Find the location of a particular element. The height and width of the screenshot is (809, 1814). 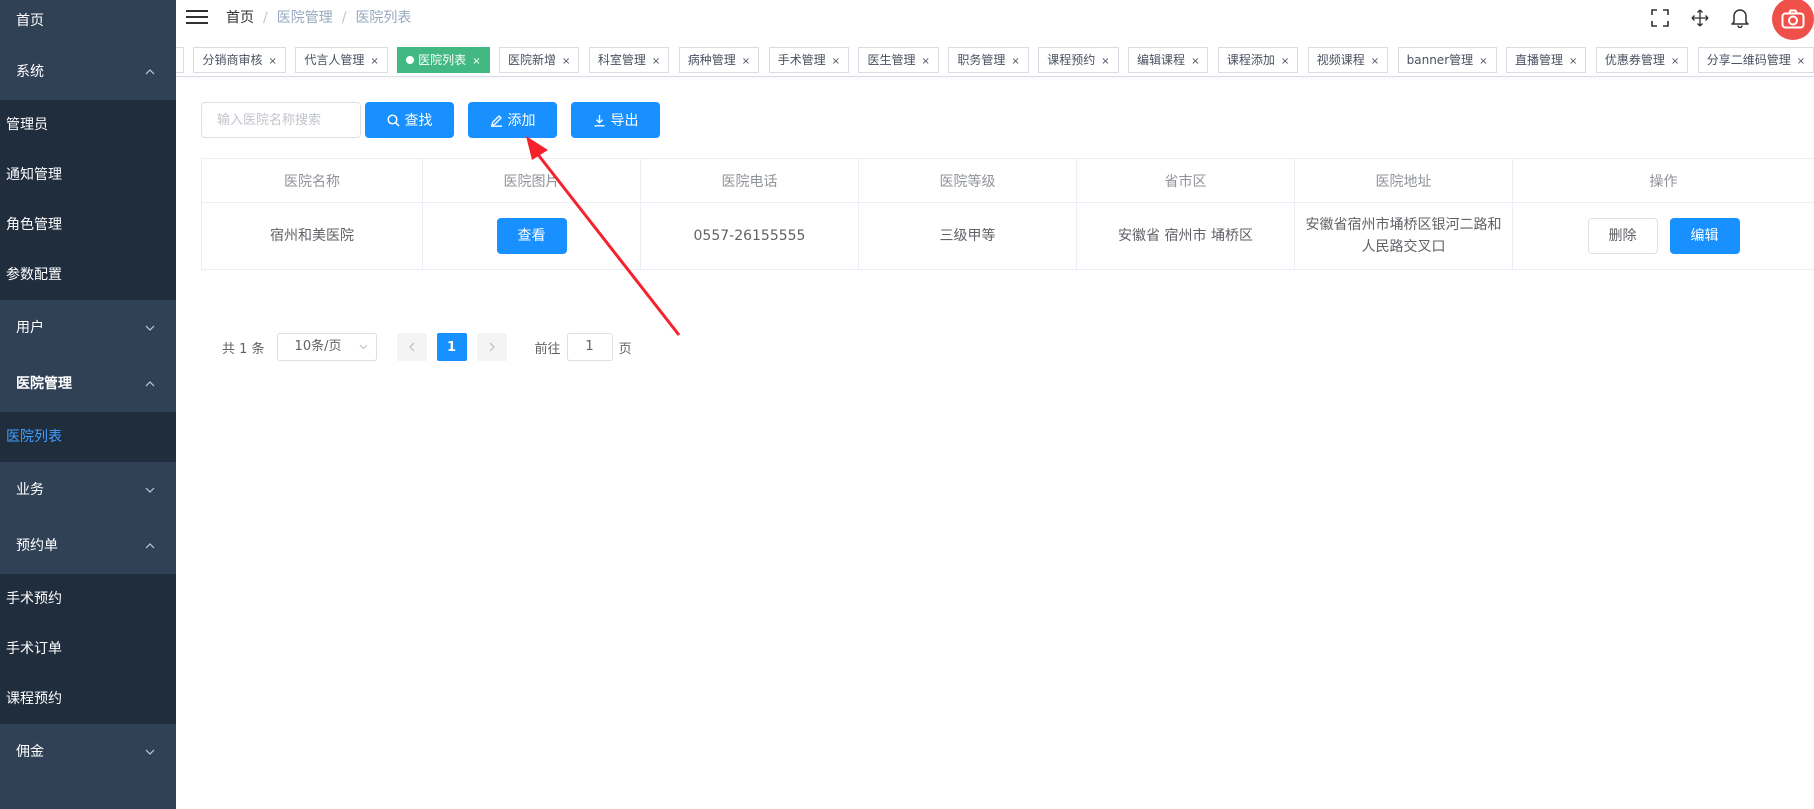

tag-department: 科室管理 × is located at coordinates (629, 60).